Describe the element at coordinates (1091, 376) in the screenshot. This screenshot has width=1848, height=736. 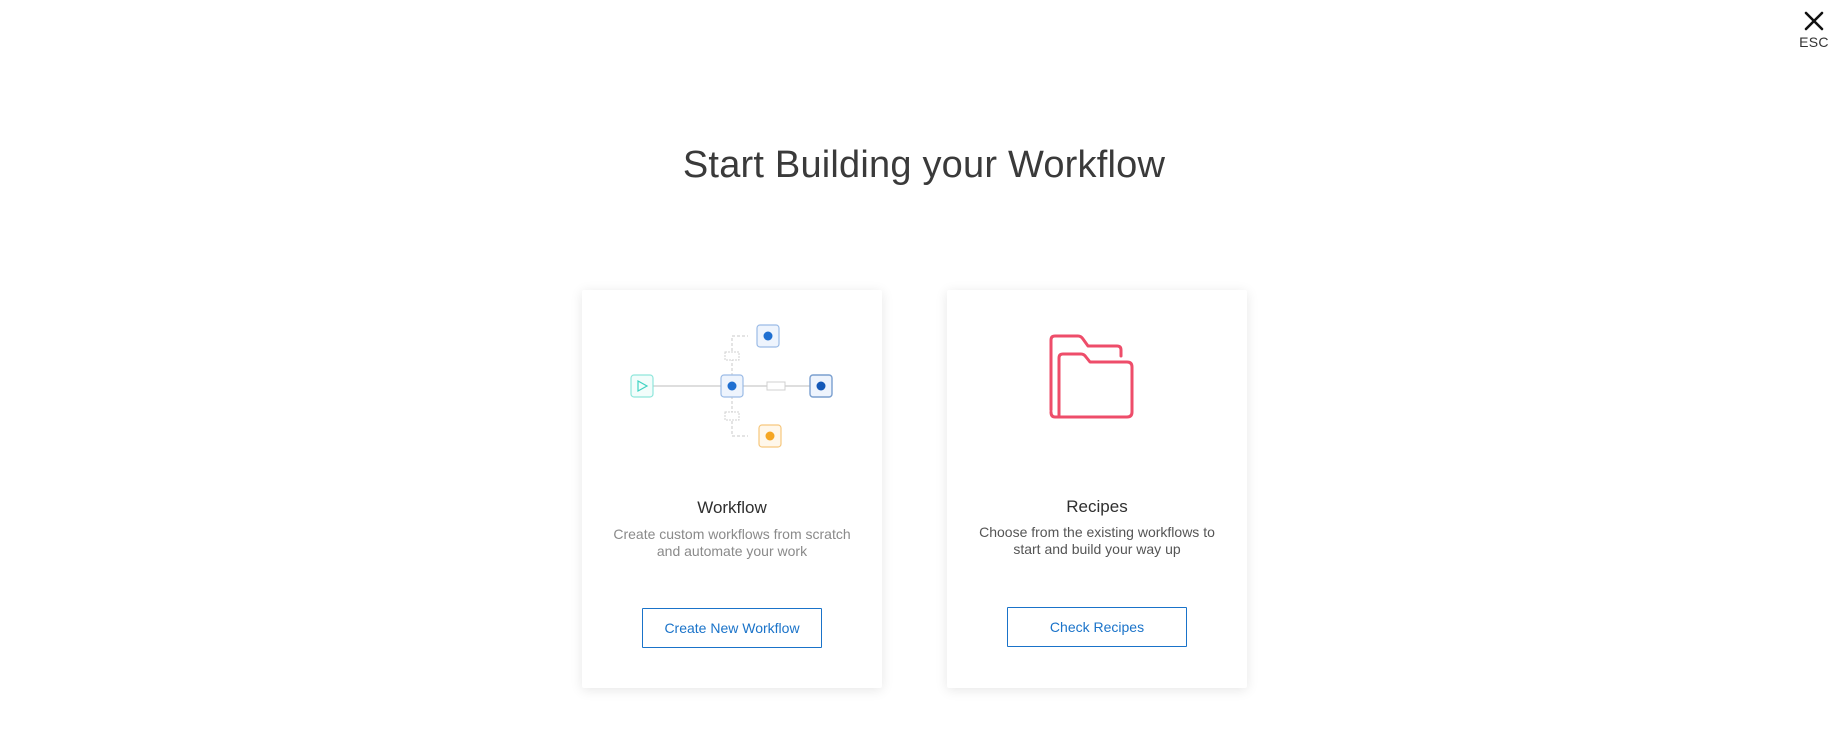
I see `folder-icon` at that location.